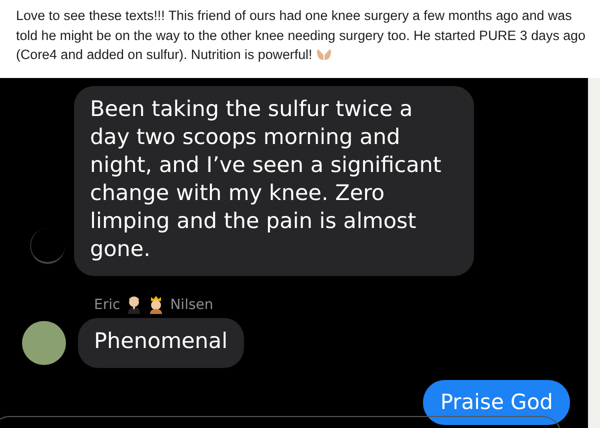 The image size is (600, 428). Describe the element at coordinates (496, 402) in the screenshot. I see `sent-message-bubble: Praise God` at that location.